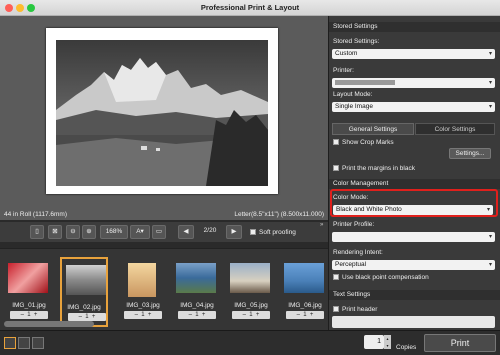 The width and height of the screenshot is (500, 355). I want to click on roll-info: 44 in Roll (1117.6mm), so click(35, 214).